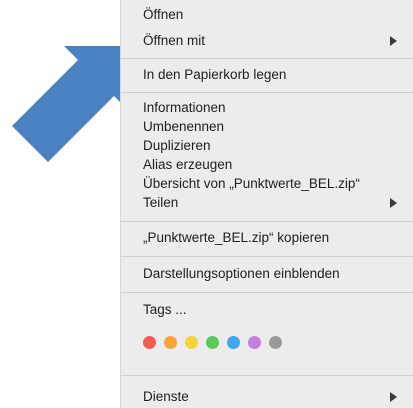 The height and width of the screenshot is (408, 413). Describe the element at coordinates (184, 107) in the screenshot. I see `menu-item-get-info-label: Informationen` at that location.